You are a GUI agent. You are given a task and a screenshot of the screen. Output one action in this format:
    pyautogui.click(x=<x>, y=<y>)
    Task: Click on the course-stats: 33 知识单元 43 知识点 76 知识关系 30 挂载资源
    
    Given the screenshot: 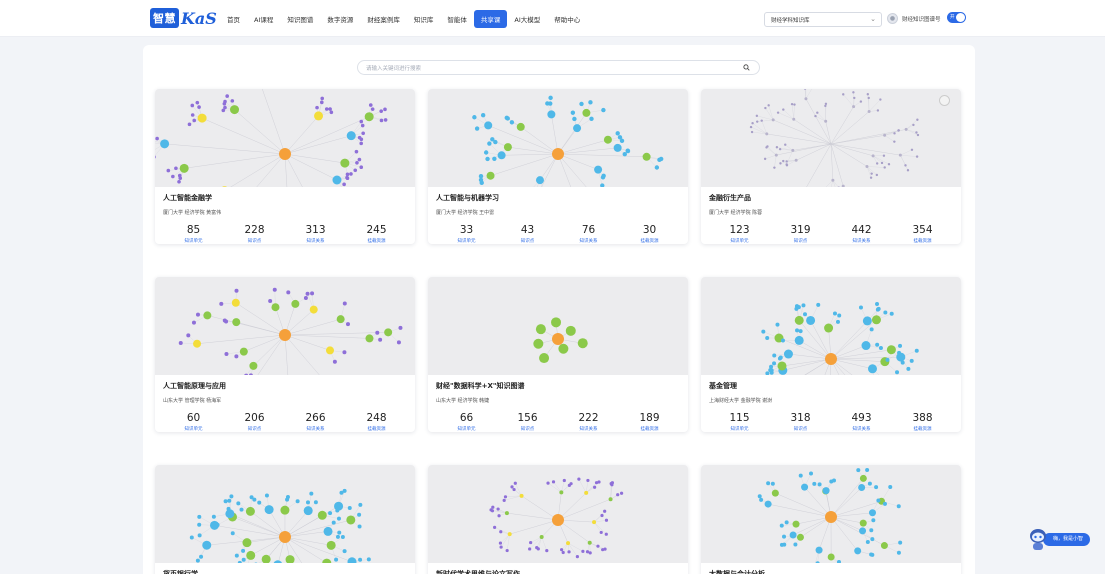 What is the action you would take?
    pyautogui.click(x=558, y=234)
    